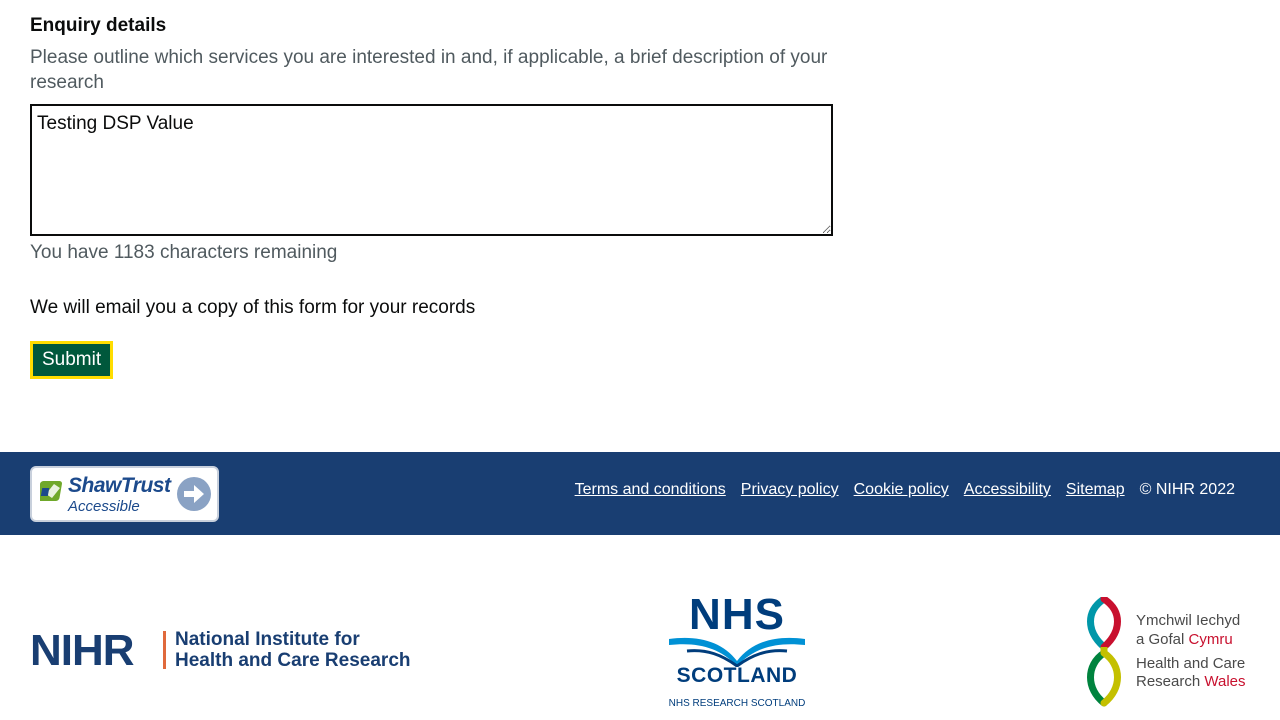 The height and width of the screenshot is (720, 1280). I want to click on hcrw-line4: Research Wales, so click(1191, 681).